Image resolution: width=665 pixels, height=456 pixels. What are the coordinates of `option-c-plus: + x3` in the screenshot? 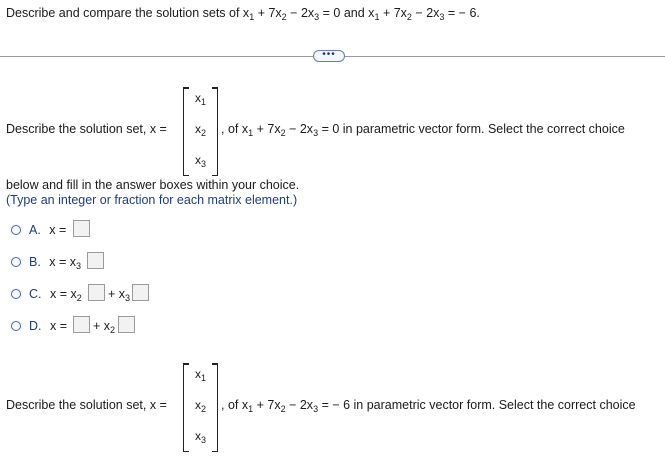 It's located at (119, 295).